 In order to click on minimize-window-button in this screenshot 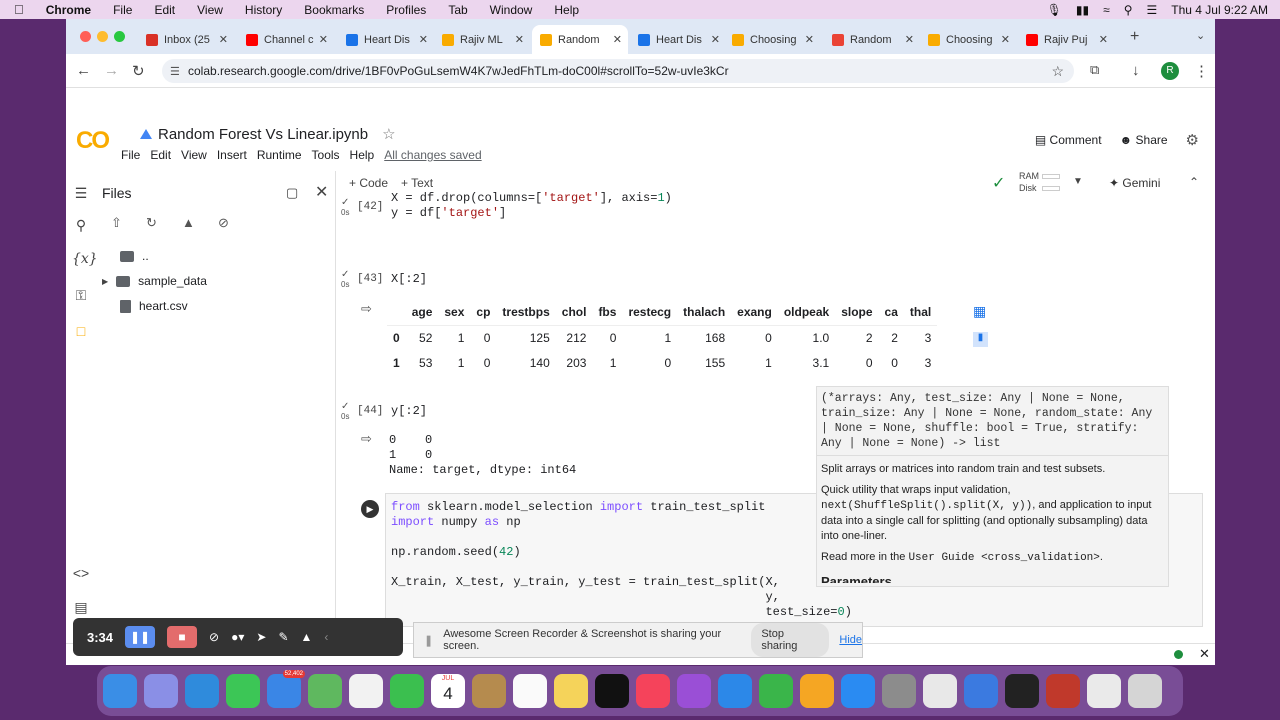, I will do `click(102, 36)`.